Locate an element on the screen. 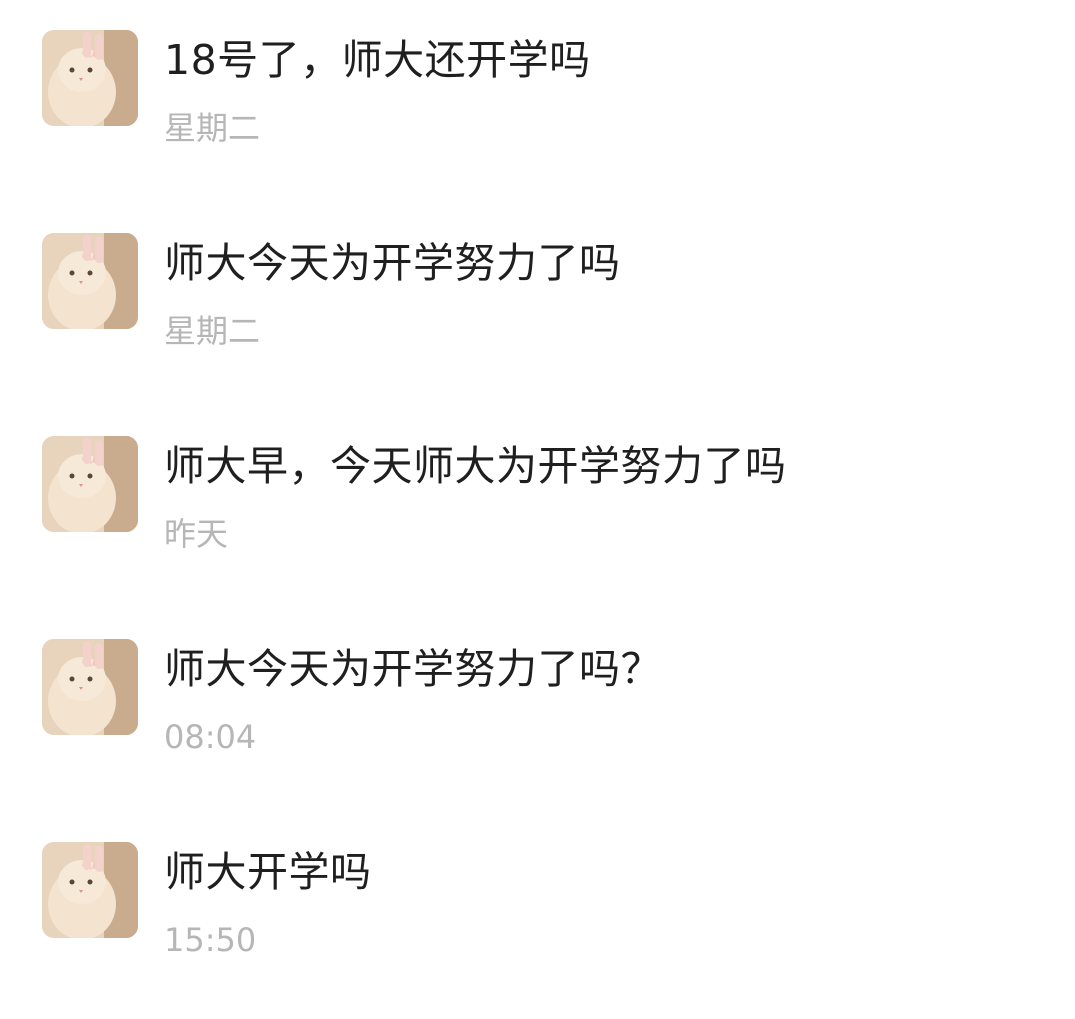  post-message: 师大今天为开学努力了吗？ is located at coordinates (413, 669).